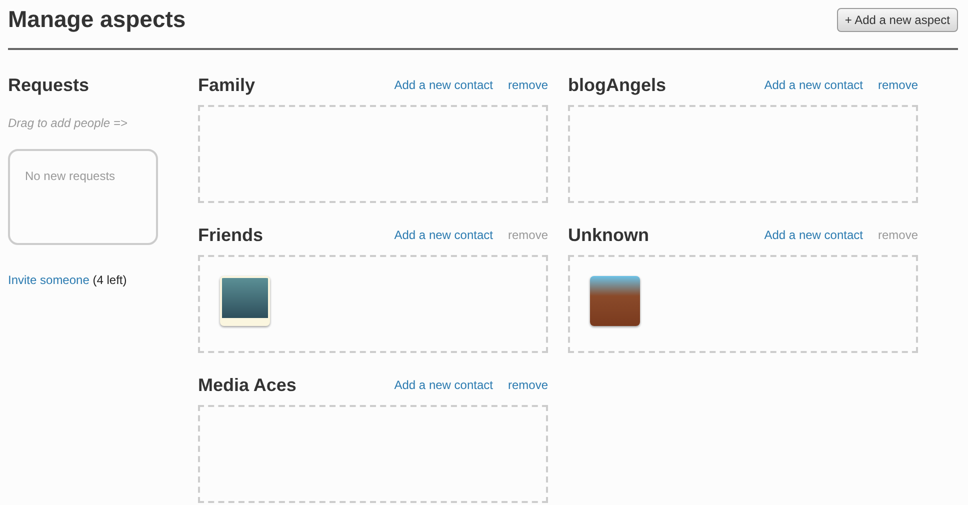 The height and width of the screenshot is (505, 968). Describe the element at coordinates (109, 280) in the screenshot. I see `invites-left-count: (4 left)` at that location.